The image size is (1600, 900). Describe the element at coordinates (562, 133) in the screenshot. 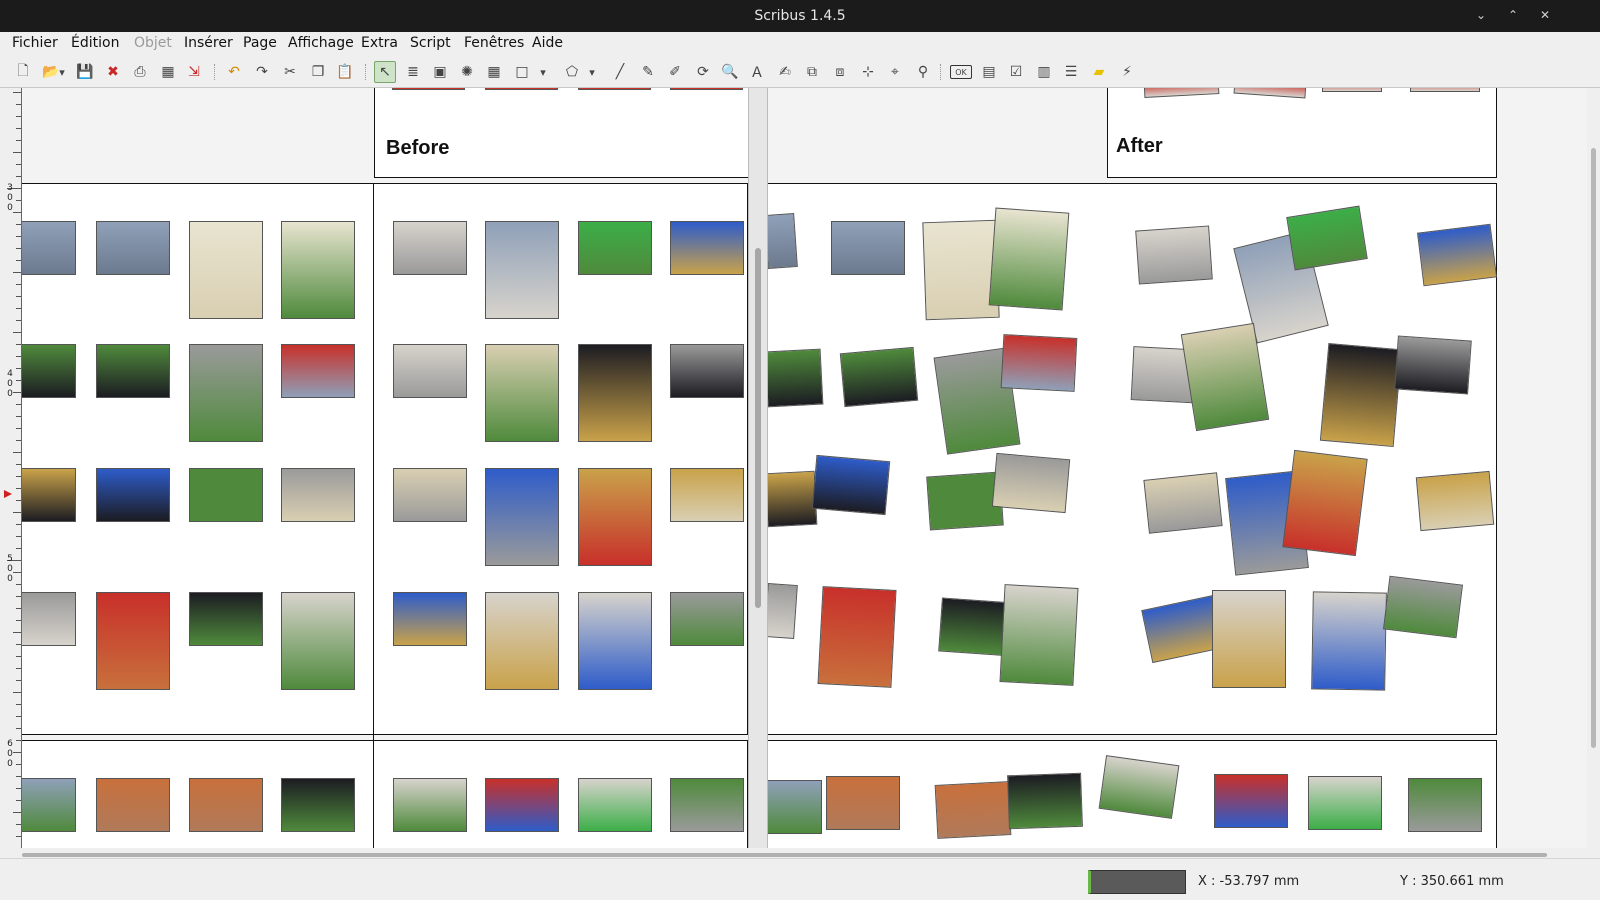

I see `page-before-top` at that location.